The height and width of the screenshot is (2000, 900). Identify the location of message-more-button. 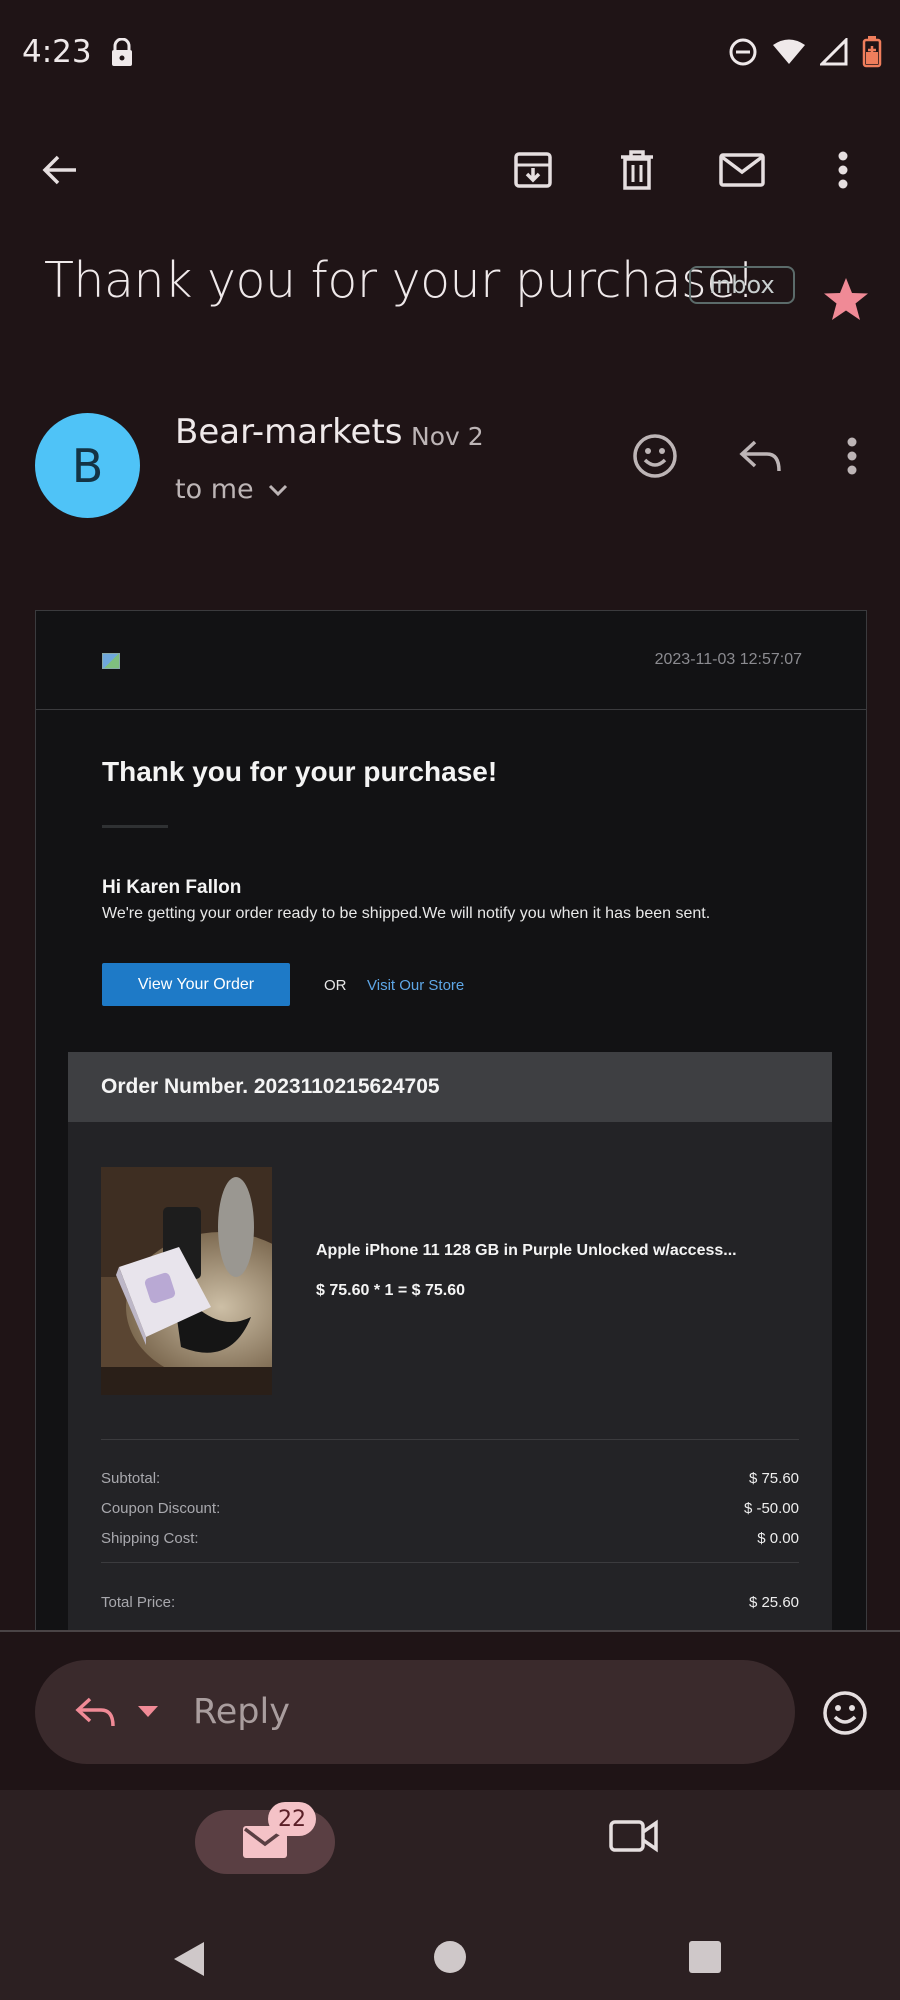
(852, 456).